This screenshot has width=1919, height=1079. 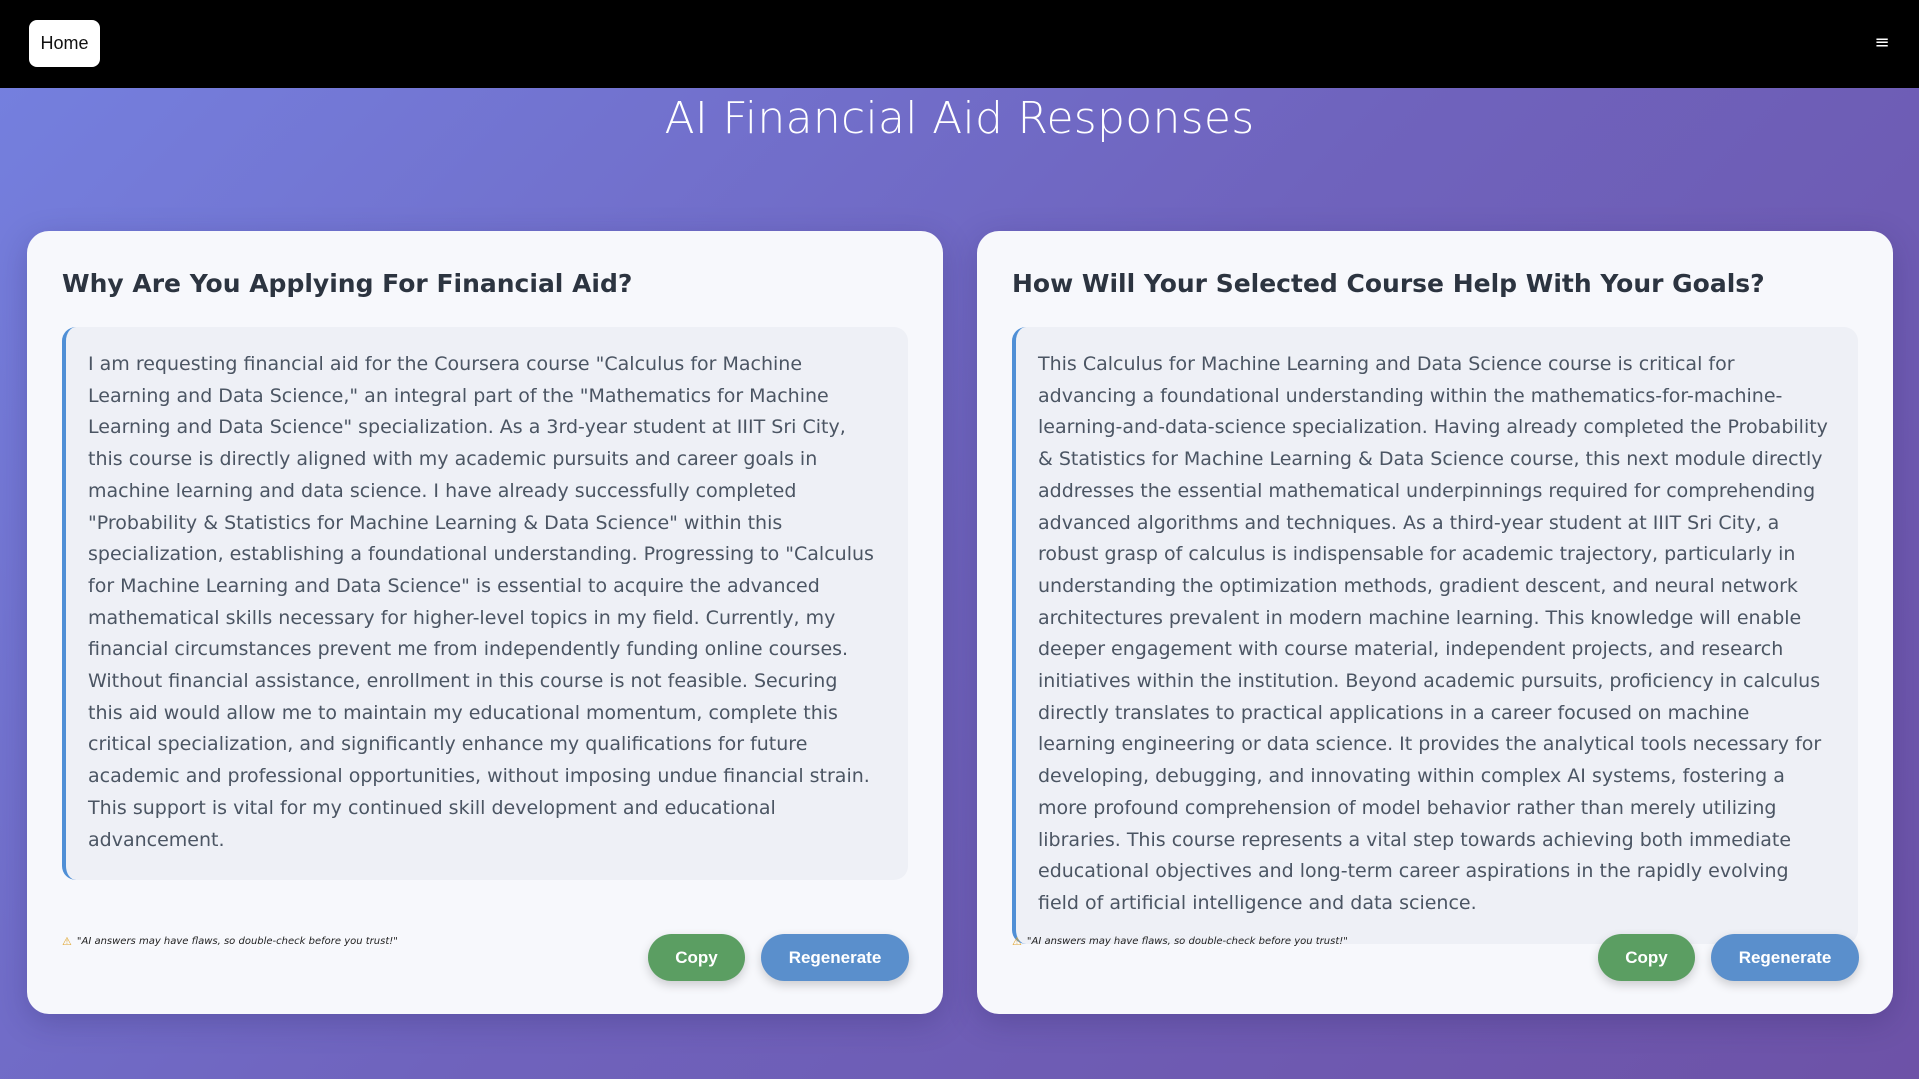 I want to click on home-button: Home, so click(x=64, y=43).